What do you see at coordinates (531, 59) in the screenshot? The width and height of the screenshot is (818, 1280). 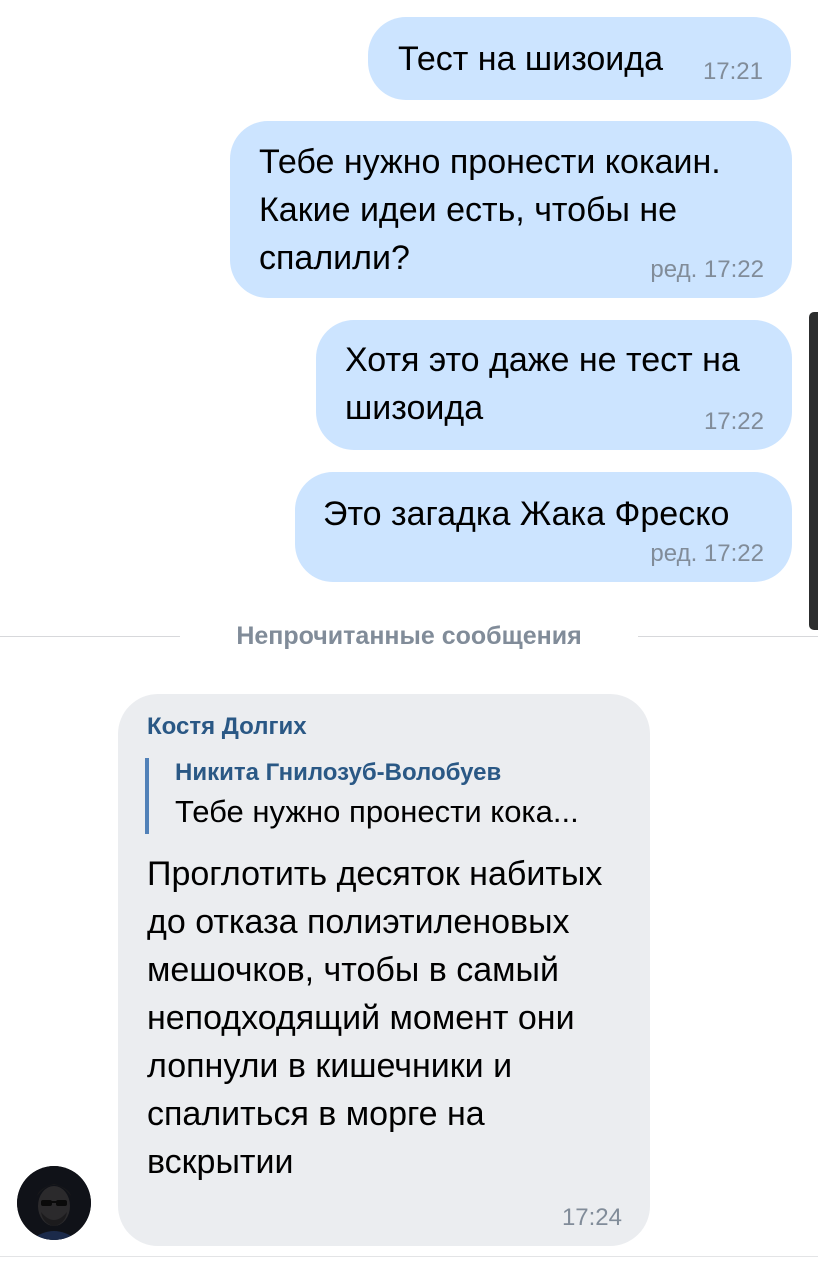 I see `message-text: Тест на шизоида` at bounding box center [531, 59].